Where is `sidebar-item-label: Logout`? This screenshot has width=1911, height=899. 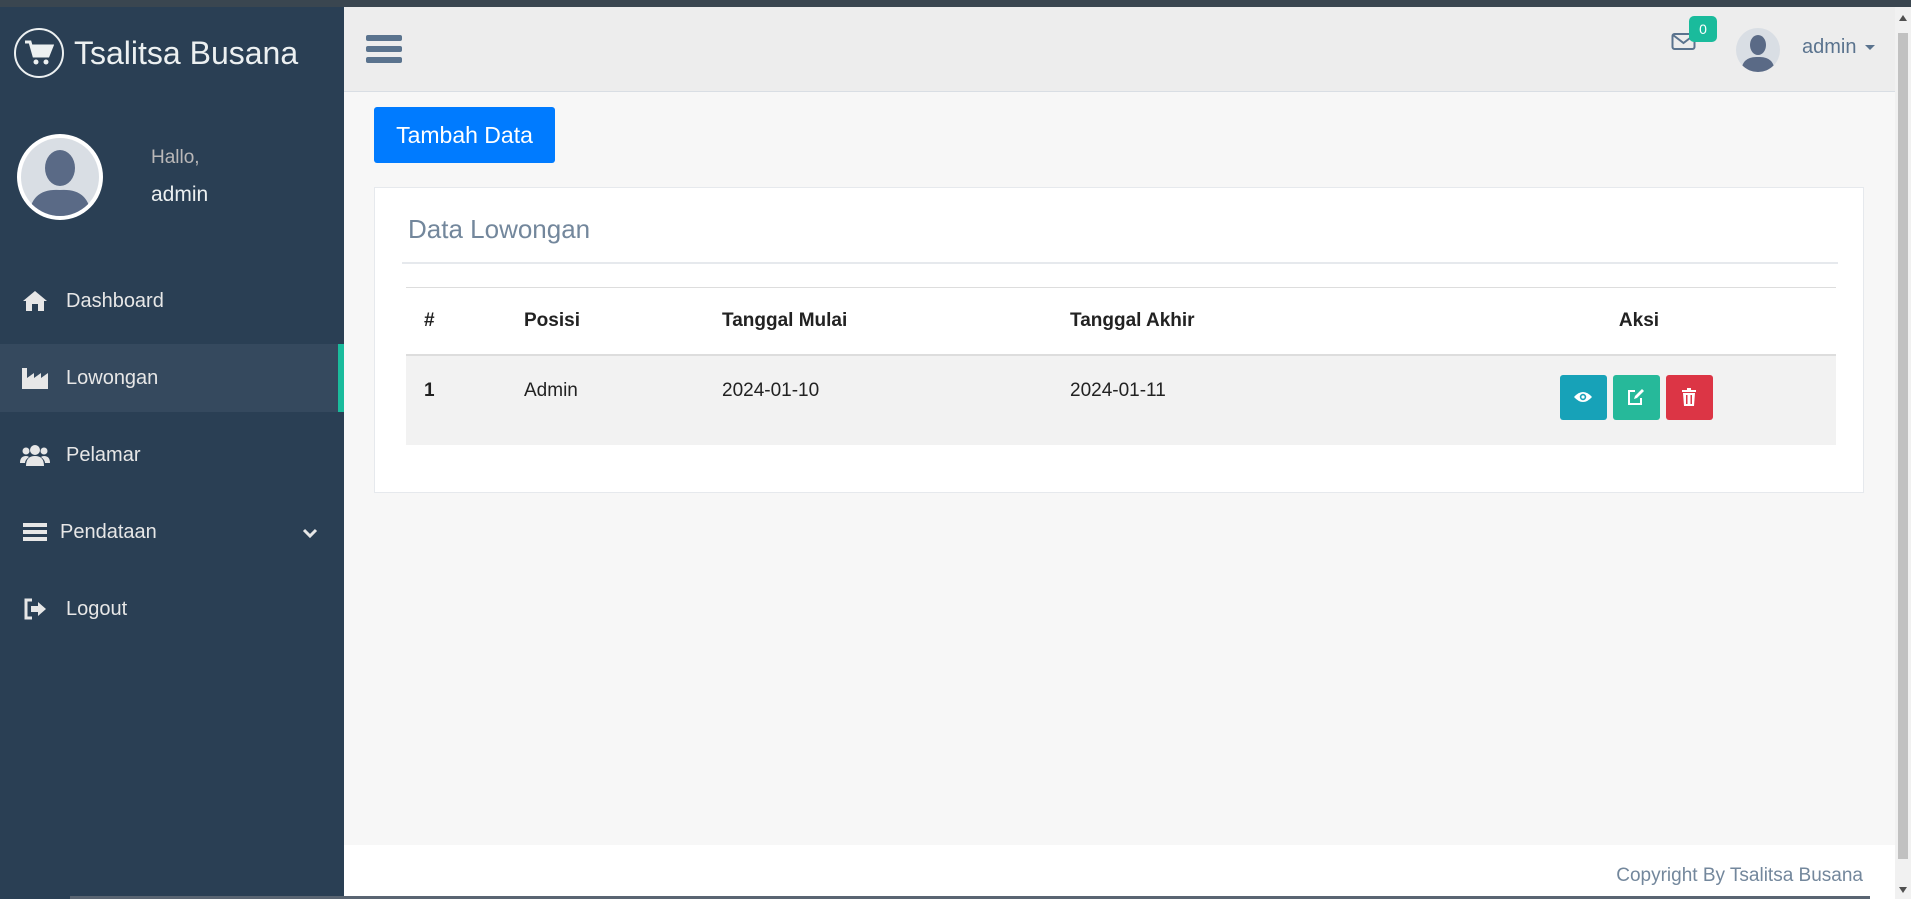 sidebar-item-label: Logout is located at coordinates (97, 608).